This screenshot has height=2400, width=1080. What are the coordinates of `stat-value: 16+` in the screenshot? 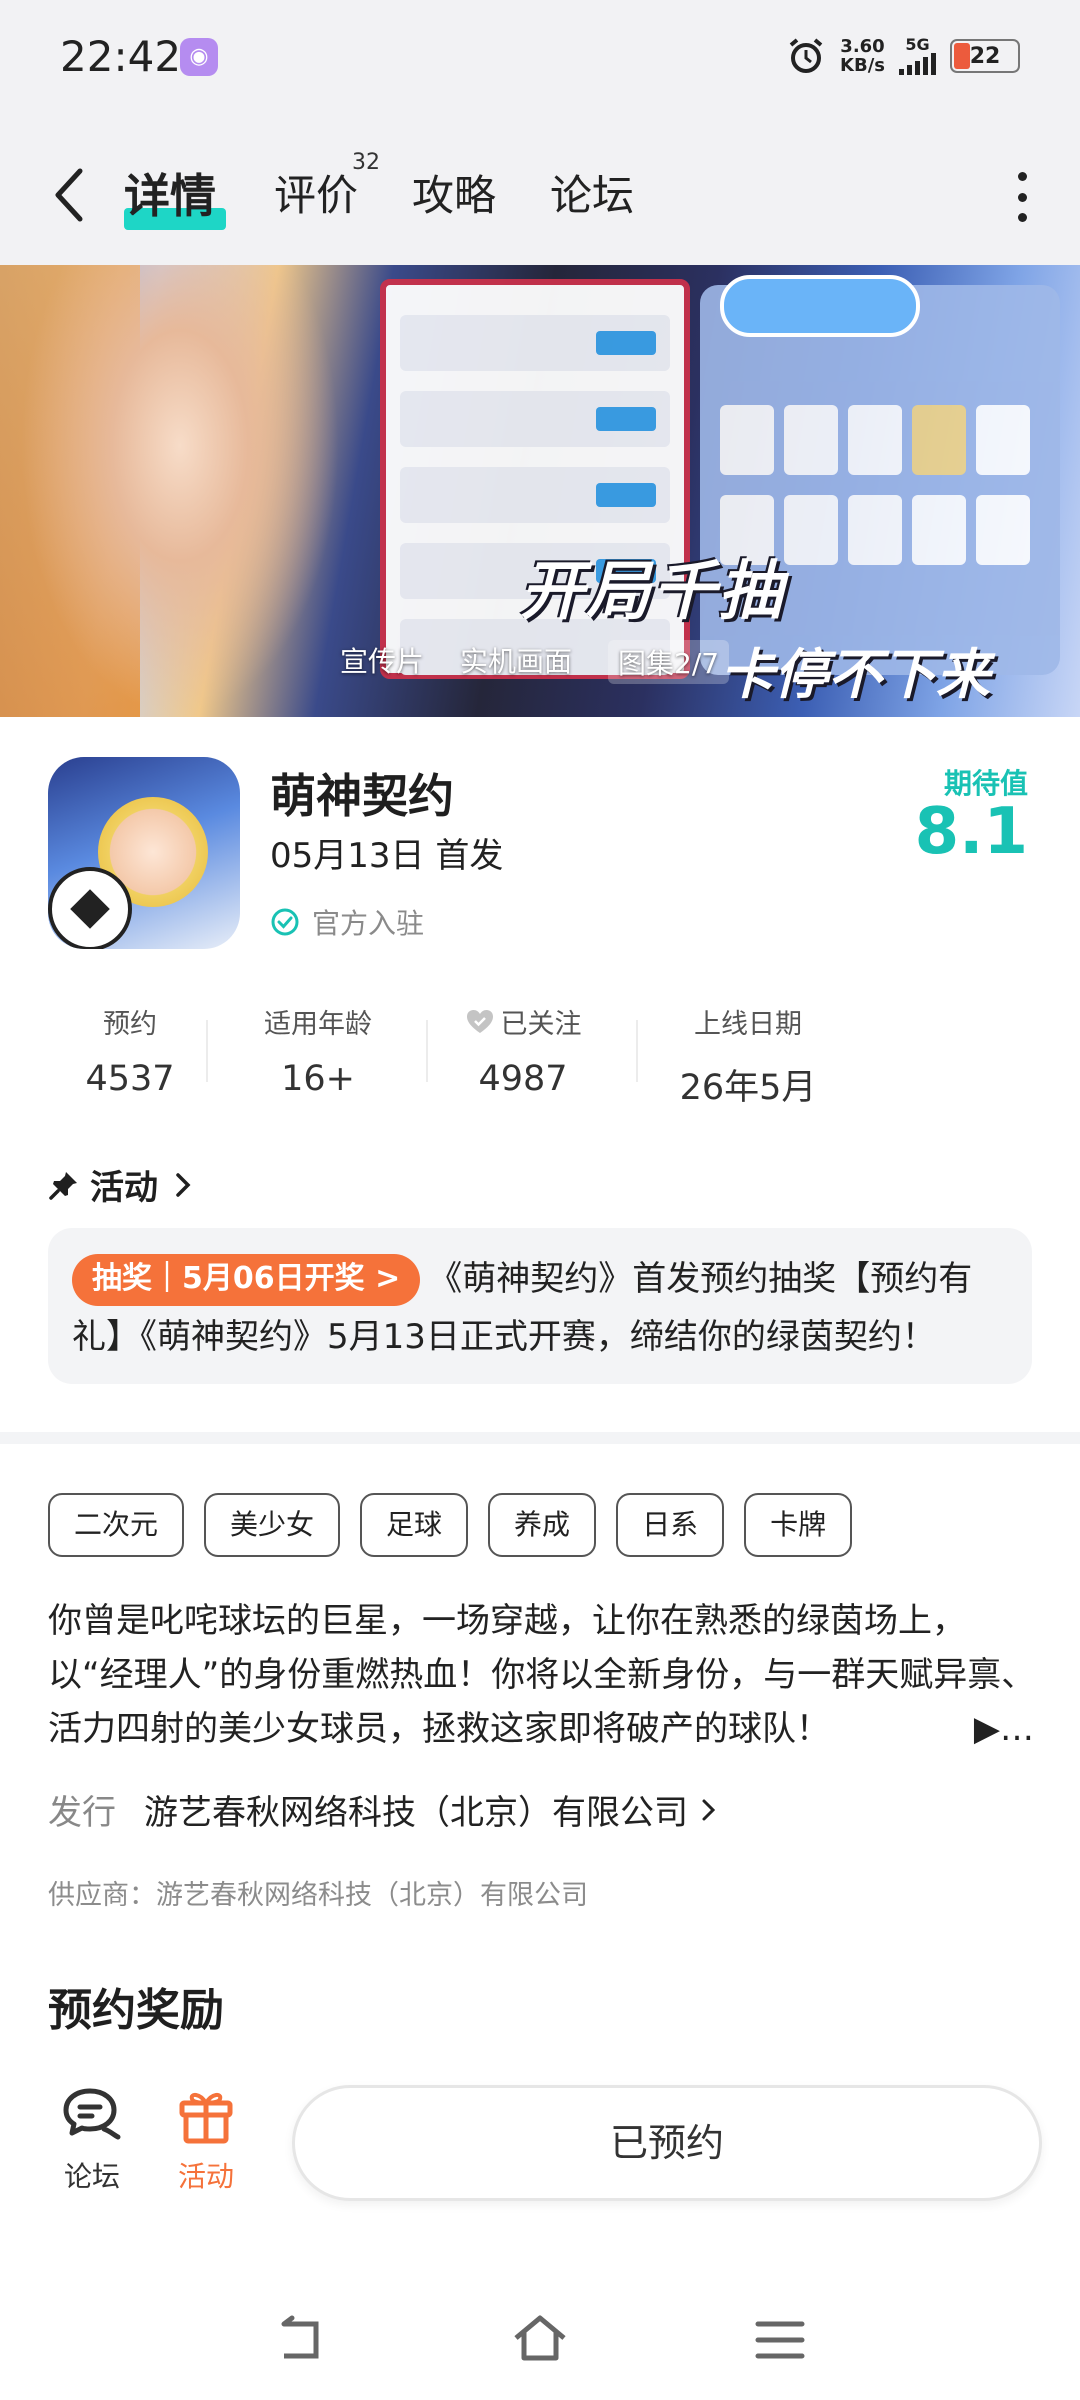 It's located at (318, 1079).